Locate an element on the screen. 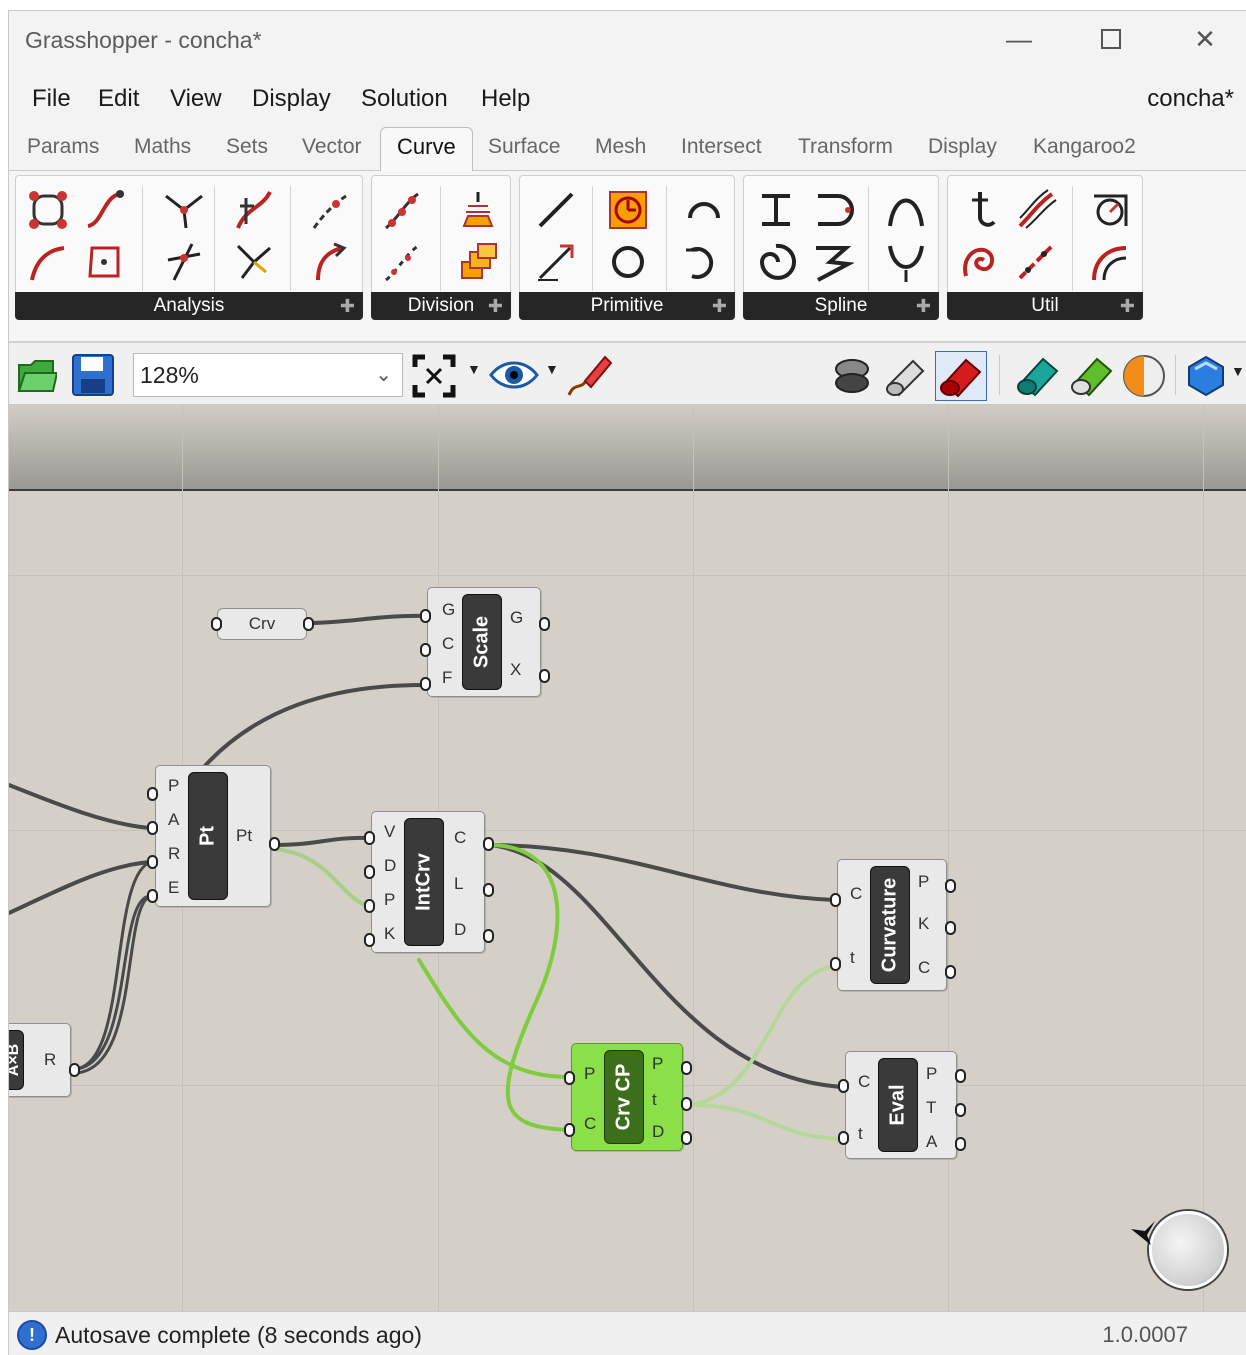 The width and height of the screenshot is (1246, 1355). divide-curve-icon is located at coordinates (402, 210).